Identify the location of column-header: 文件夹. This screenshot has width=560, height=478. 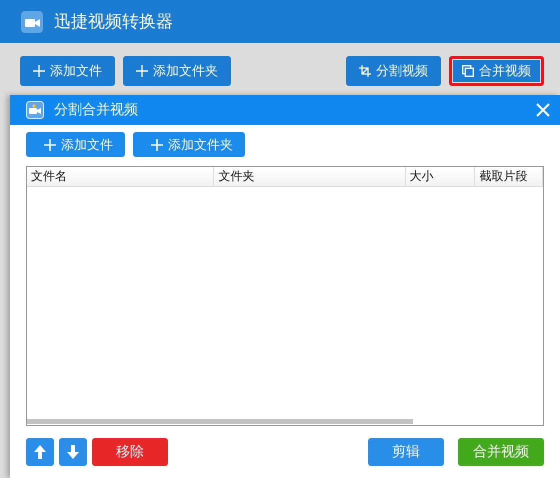
(310, 176).